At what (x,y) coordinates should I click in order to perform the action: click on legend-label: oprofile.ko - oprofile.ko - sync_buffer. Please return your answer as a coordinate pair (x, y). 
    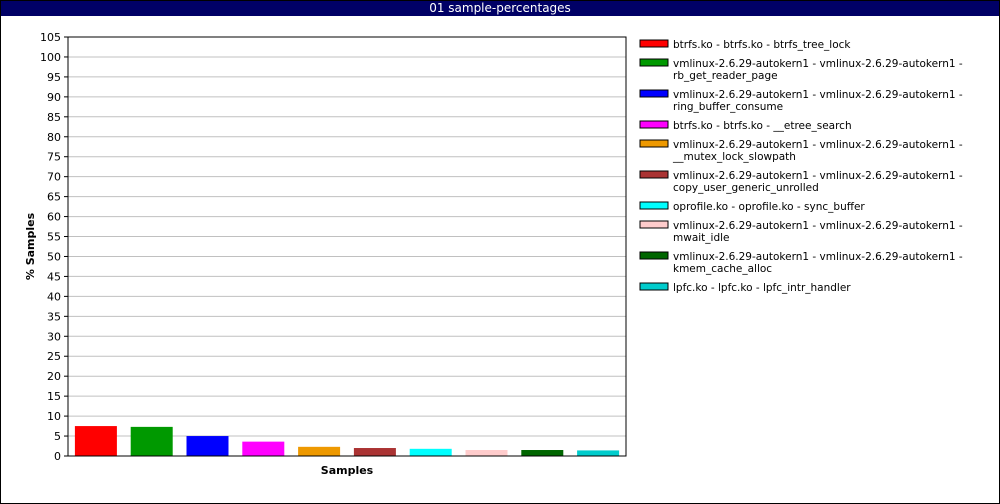
    Looking at the image, I should click on (769, 207).